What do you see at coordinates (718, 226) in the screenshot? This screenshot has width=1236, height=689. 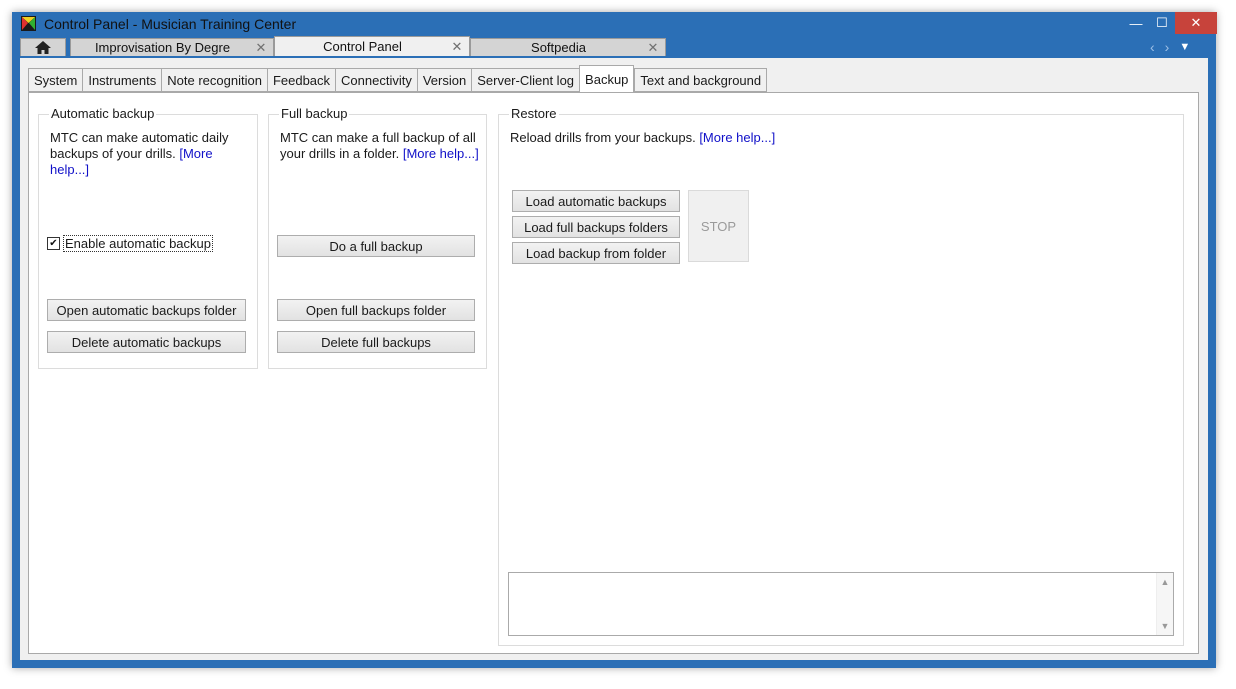 I see `stop-button: STOP` at bounding box center [718, 226].